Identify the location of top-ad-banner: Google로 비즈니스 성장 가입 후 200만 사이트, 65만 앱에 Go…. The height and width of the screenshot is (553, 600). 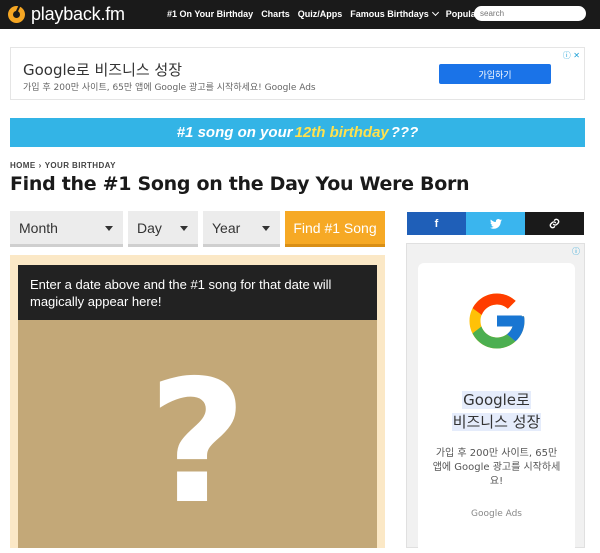
(297, 73).